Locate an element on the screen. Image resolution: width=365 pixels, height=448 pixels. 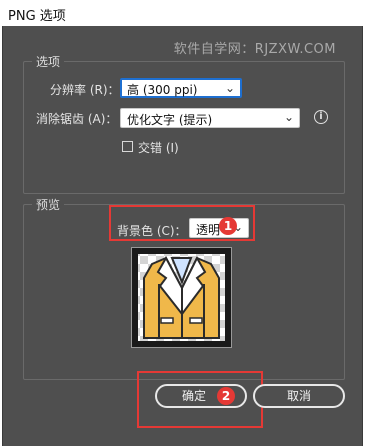
title-bar: PNG 选项 is located at coordinates (182, 13).